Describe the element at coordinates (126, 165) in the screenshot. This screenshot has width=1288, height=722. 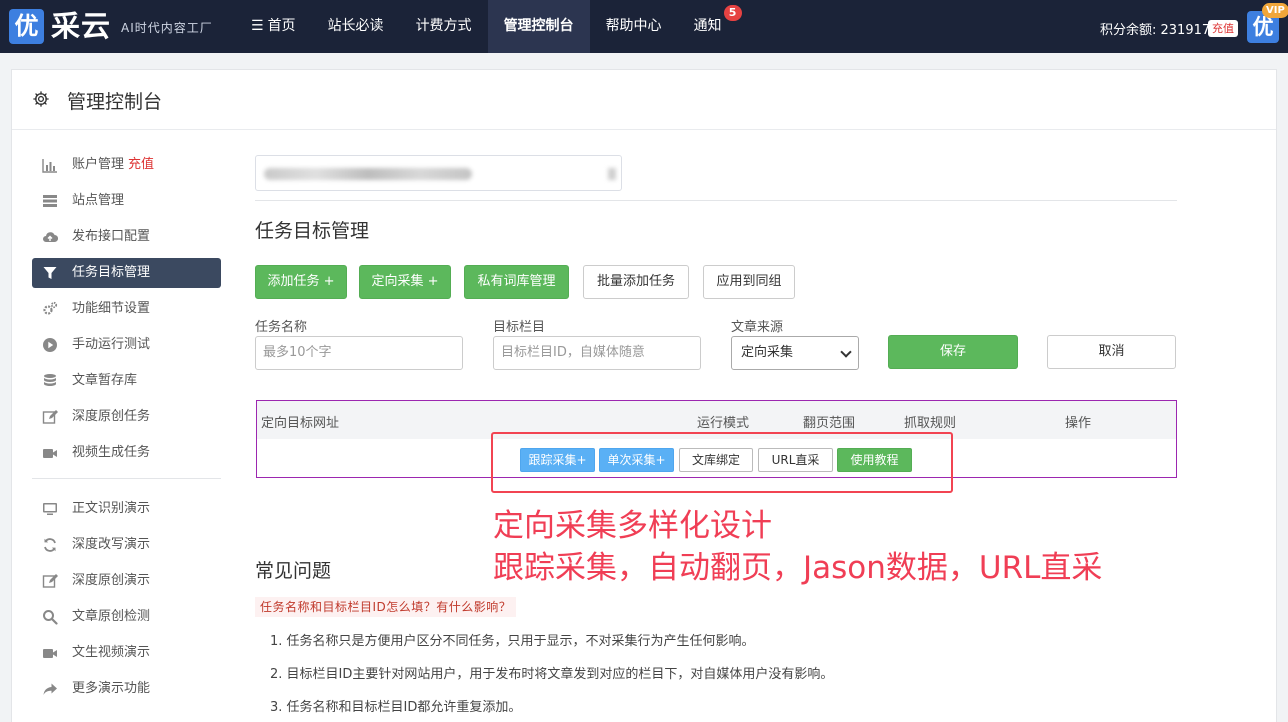
I see `sidebar-item-account: 账户管理 充值` at that location.